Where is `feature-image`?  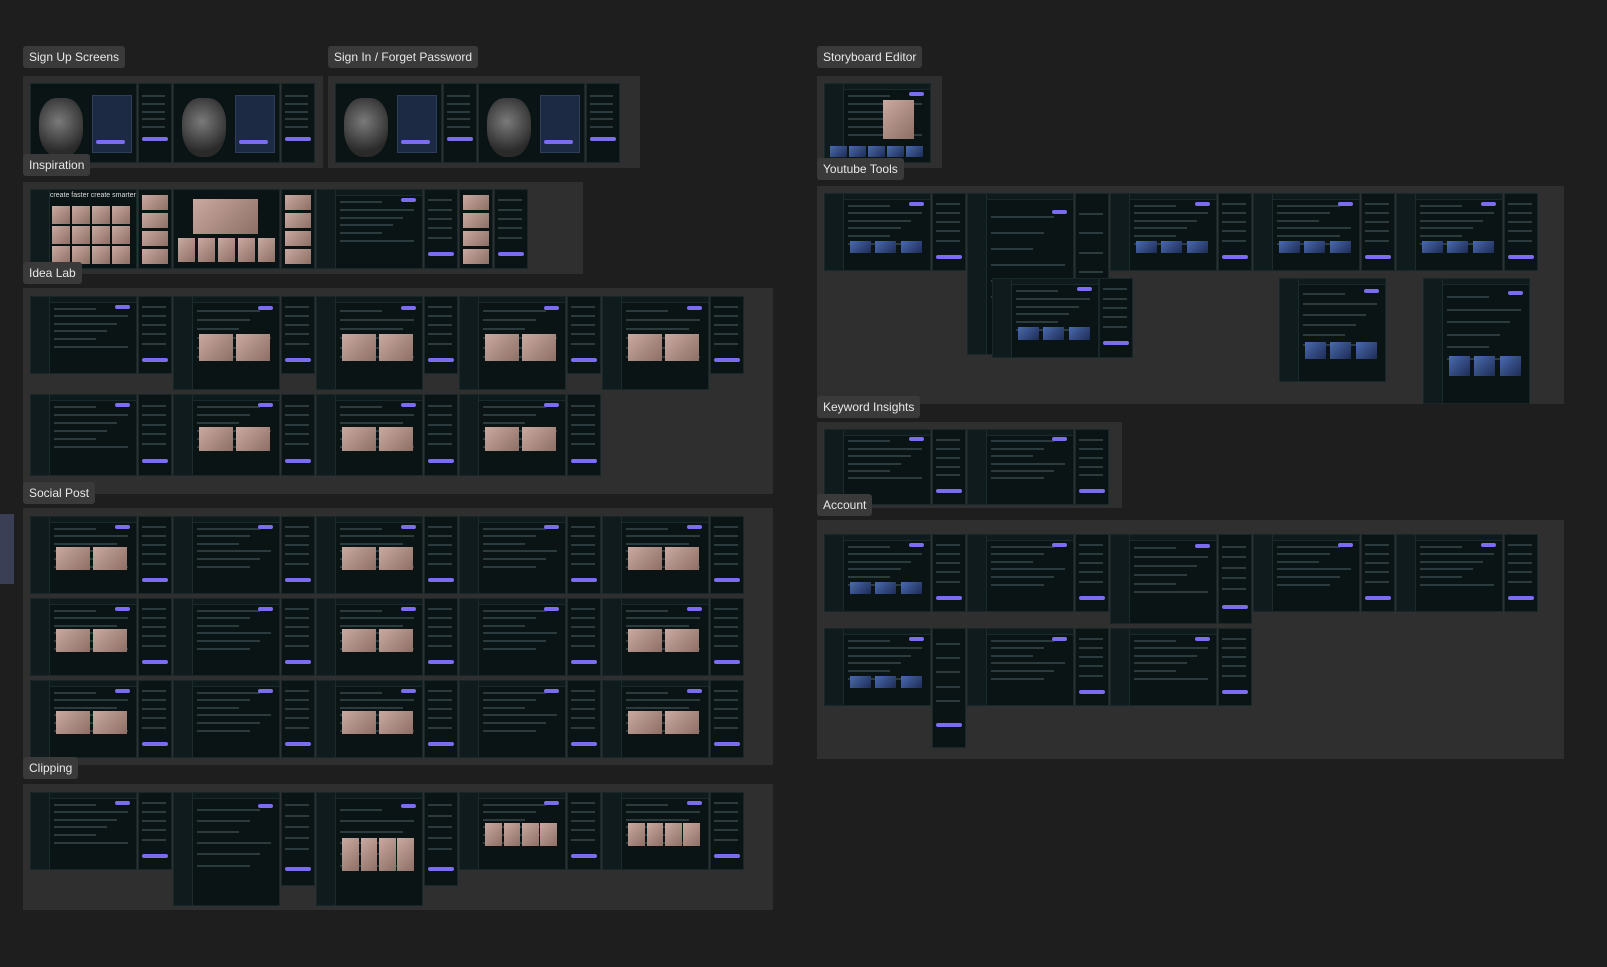 feature-image is located at coordinates (225, 217).